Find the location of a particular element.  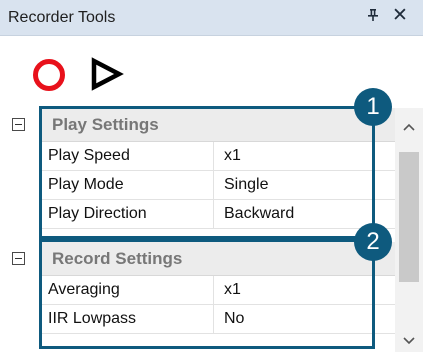

property-row-play-direction: Play Direction Backward is located at coordinates (218, 214).